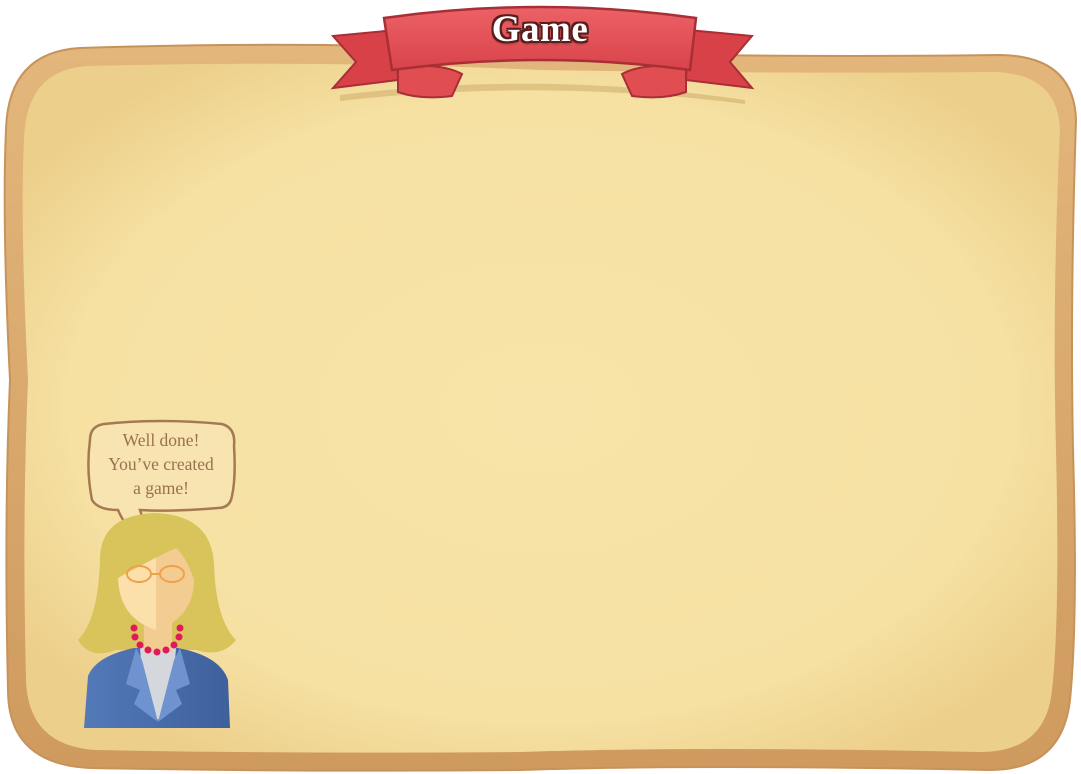 The image size is (1081, 774). I want to click on speech-line: Well done!, so click(161, 440).